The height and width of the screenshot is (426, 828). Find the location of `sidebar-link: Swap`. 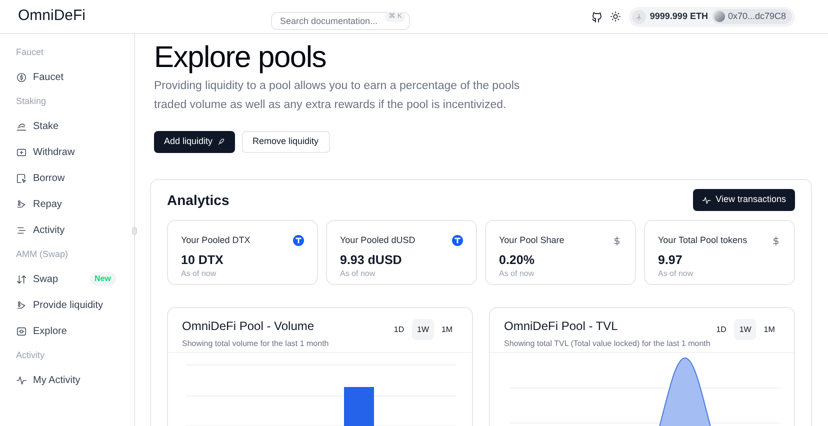

sidebar-link: Swap is located at coordinates (37, 279).